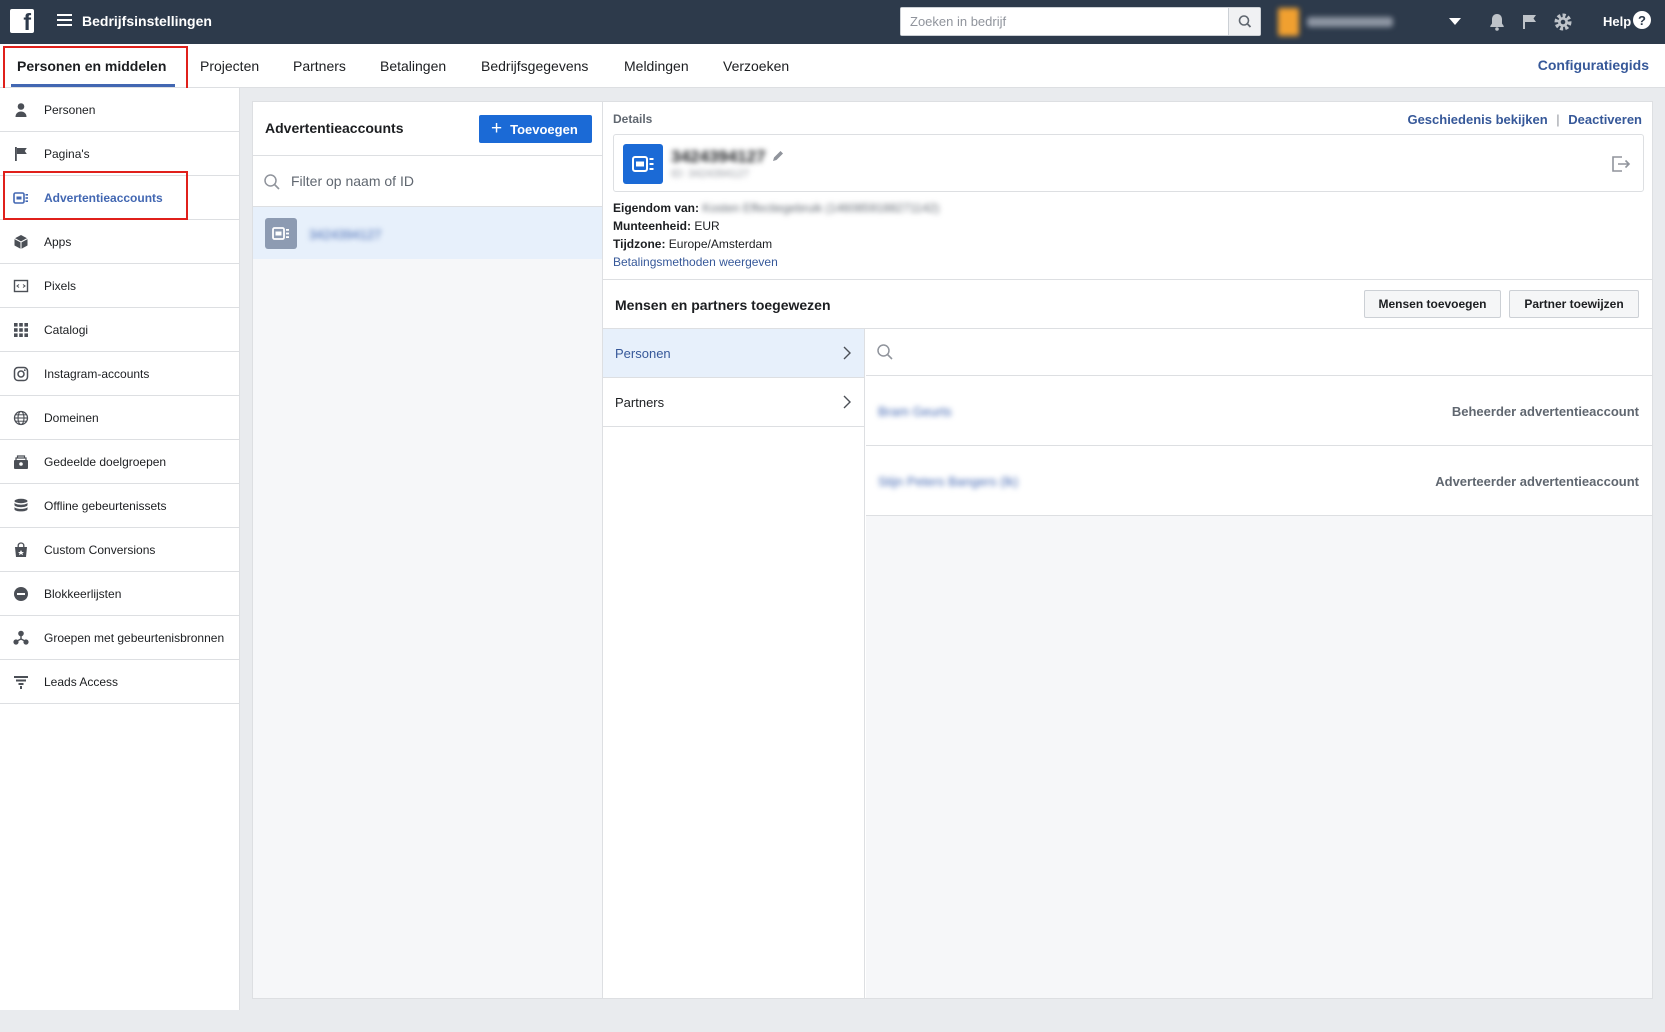  What do you see at coordinates (100, 550) in the screenshot?
I see `sidebar-item-label: Custom Conversions` at bounding box center [100, 550].